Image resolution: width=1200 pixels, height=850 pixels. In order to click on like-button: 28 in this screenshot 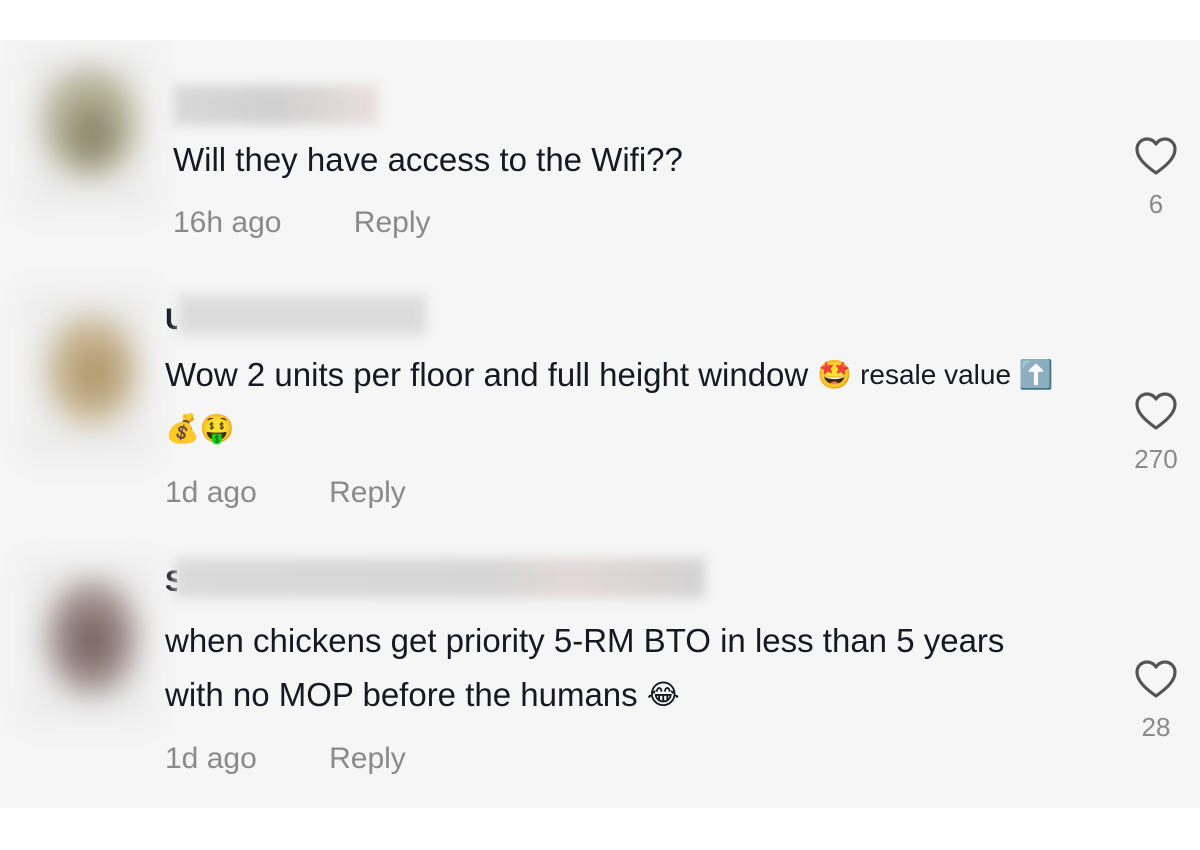, I will do `click(1156, 700)`.